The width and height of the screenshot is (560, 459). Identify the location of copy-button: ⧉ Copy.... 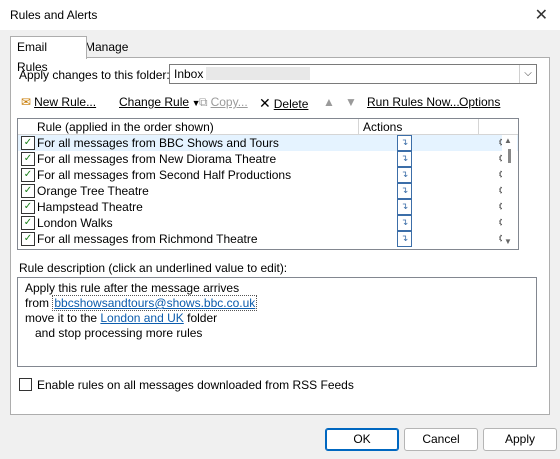
(223, 102).